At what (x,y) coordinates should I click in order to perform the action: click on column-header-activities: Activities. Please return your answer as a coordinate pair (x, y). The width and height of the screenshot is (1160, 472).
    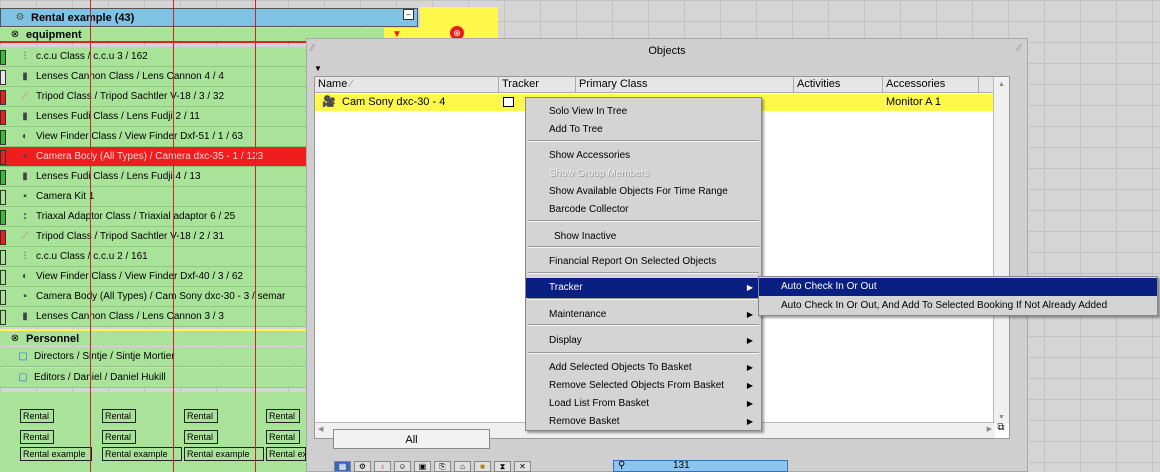
    Looking at the image, I should click on (838, 85).